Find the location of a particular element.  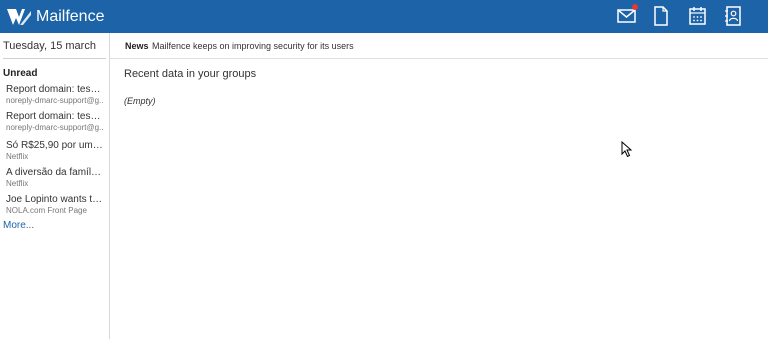

mouse-cursor-icon is located at coordinates (627, 149).